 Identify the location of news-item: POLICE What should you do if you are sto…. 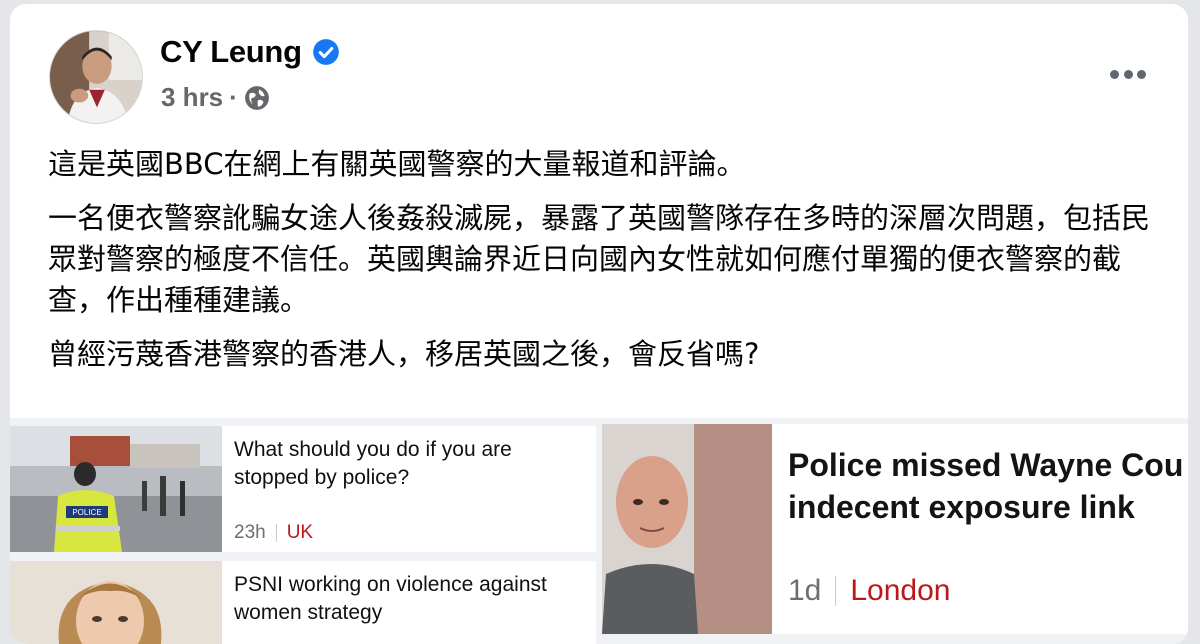
(303, 489).